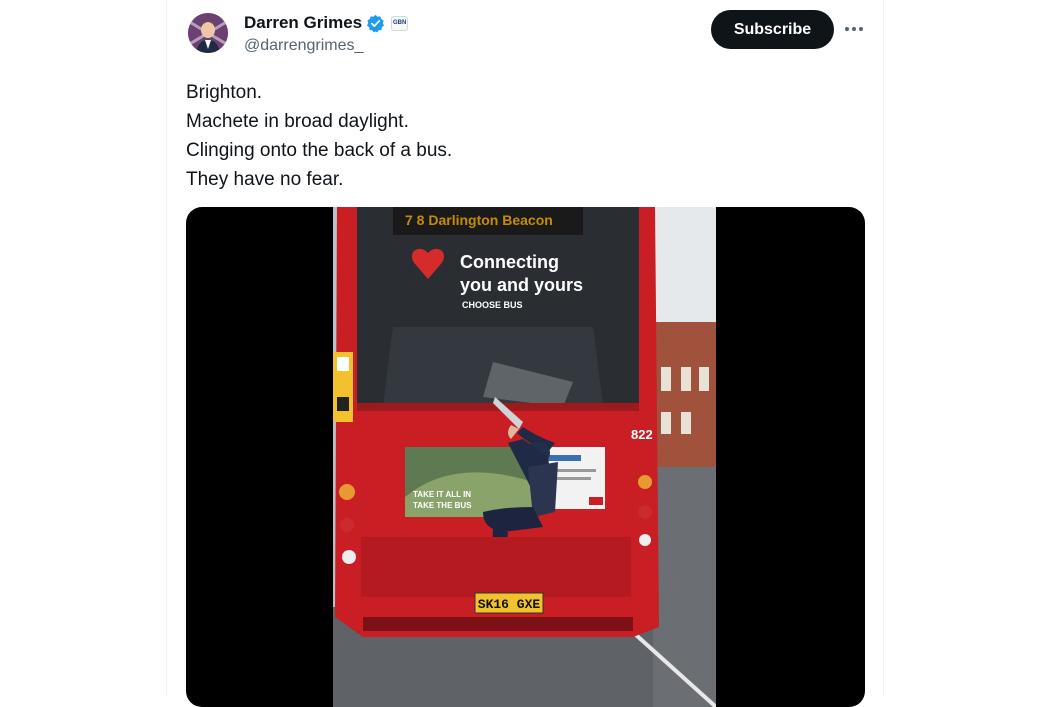 The width and height of the screenshot is (1050, 707). I want to click on more-horizontal-icon, so click(854, 29).